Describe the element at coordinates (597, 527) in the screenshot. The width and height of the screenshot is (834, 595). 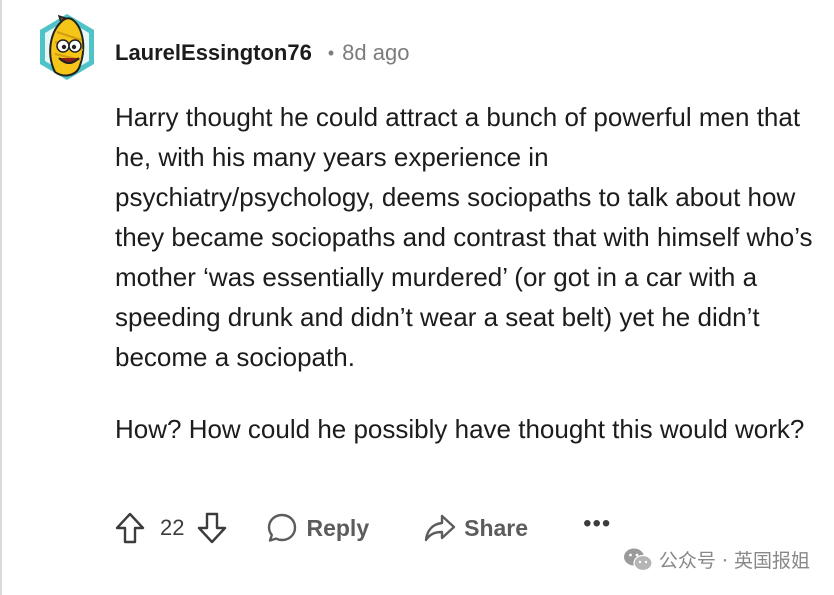
I see `more-options-button: •••` at that location.